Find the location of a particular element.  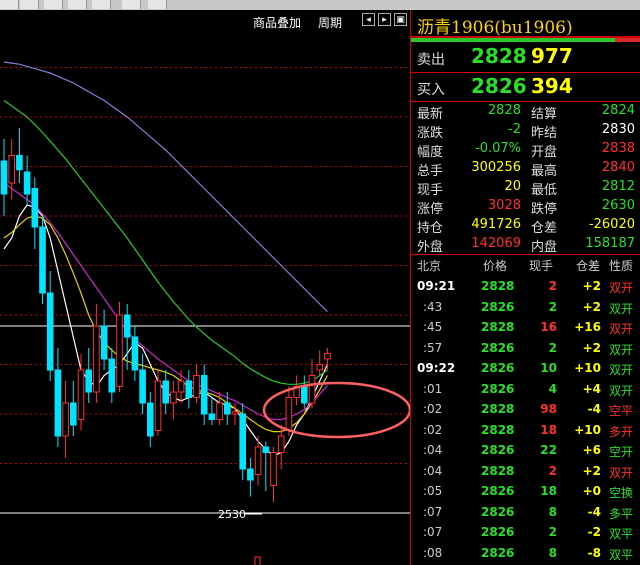

sell-quote-row: 卖出 2828 977 is located at coordinates (525, 57).